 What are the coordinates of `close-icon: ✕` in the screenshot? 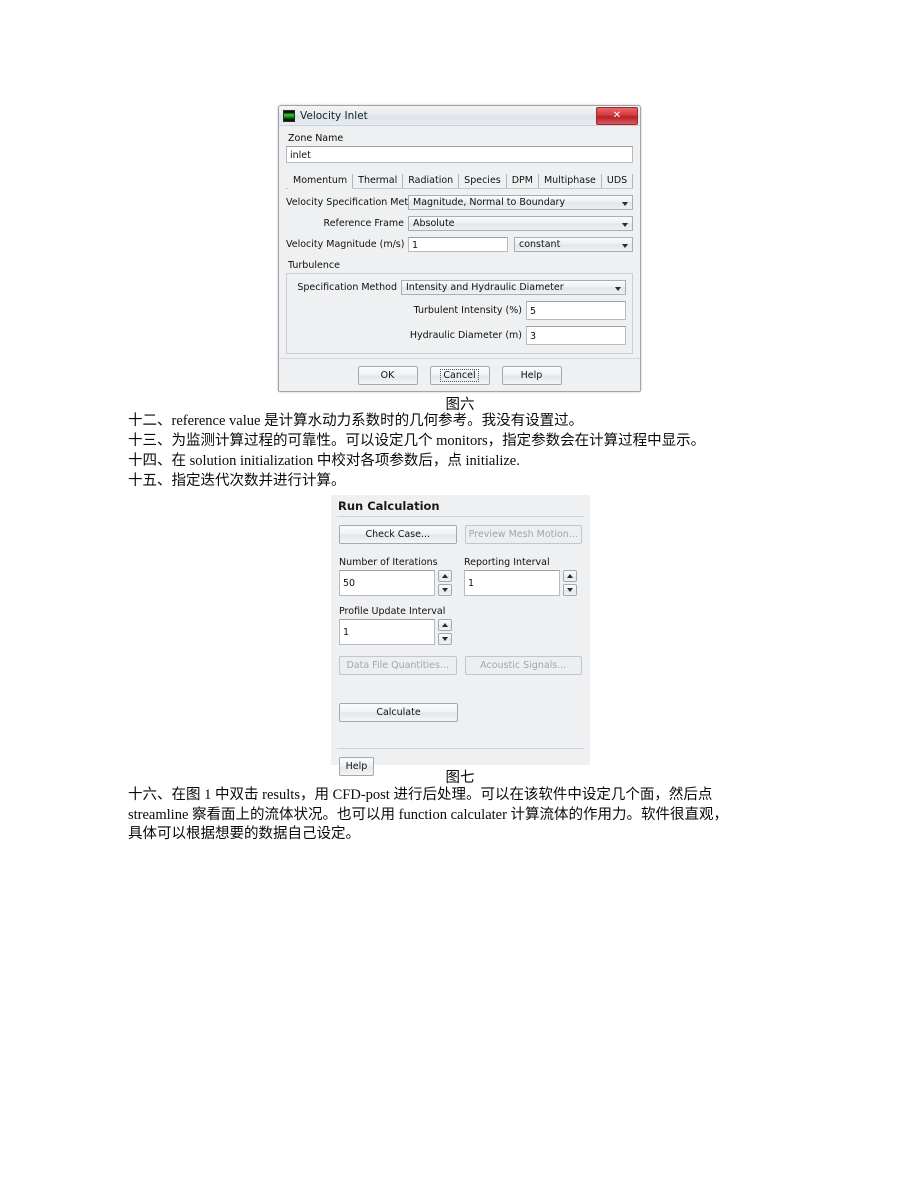 It's located at (617, 116).